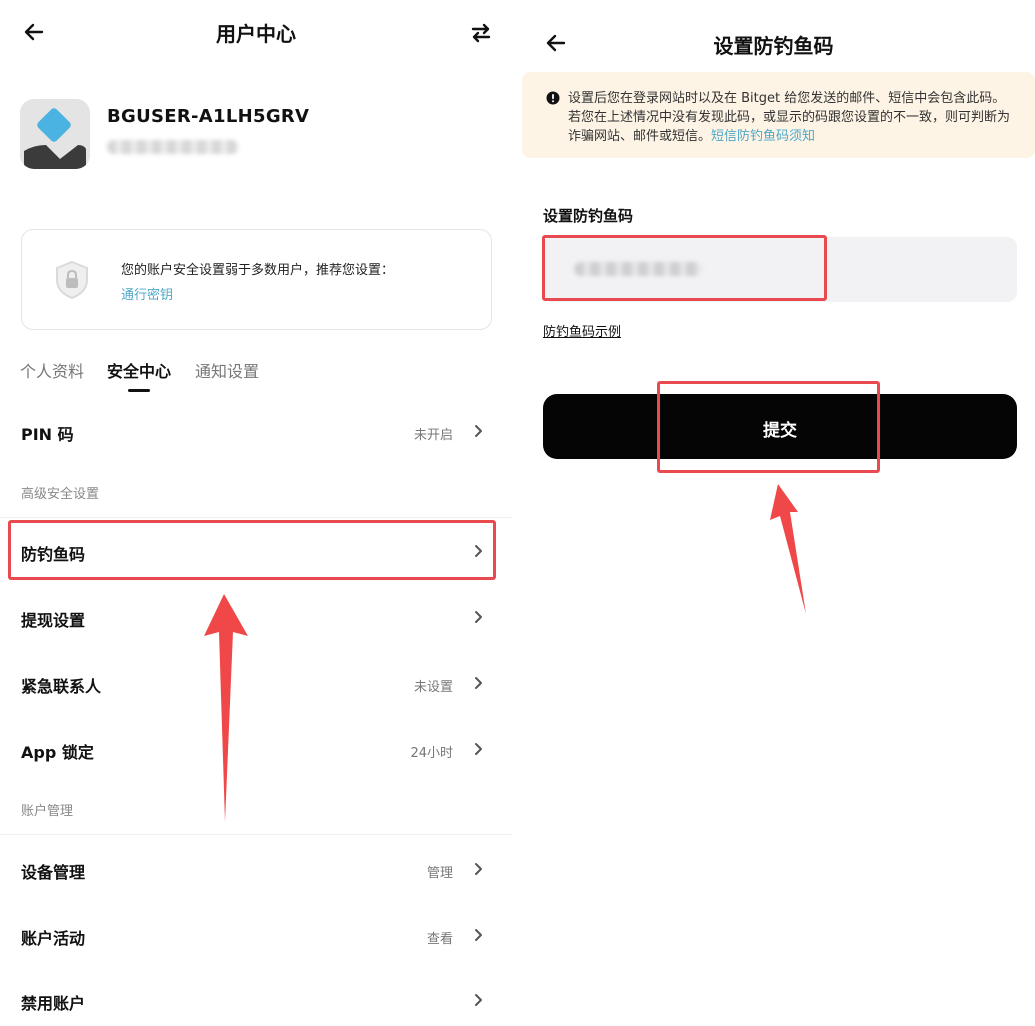 The width and height of the screenshot is (1035, 1026). I want to click on security-warning-card, so click(256, 279).